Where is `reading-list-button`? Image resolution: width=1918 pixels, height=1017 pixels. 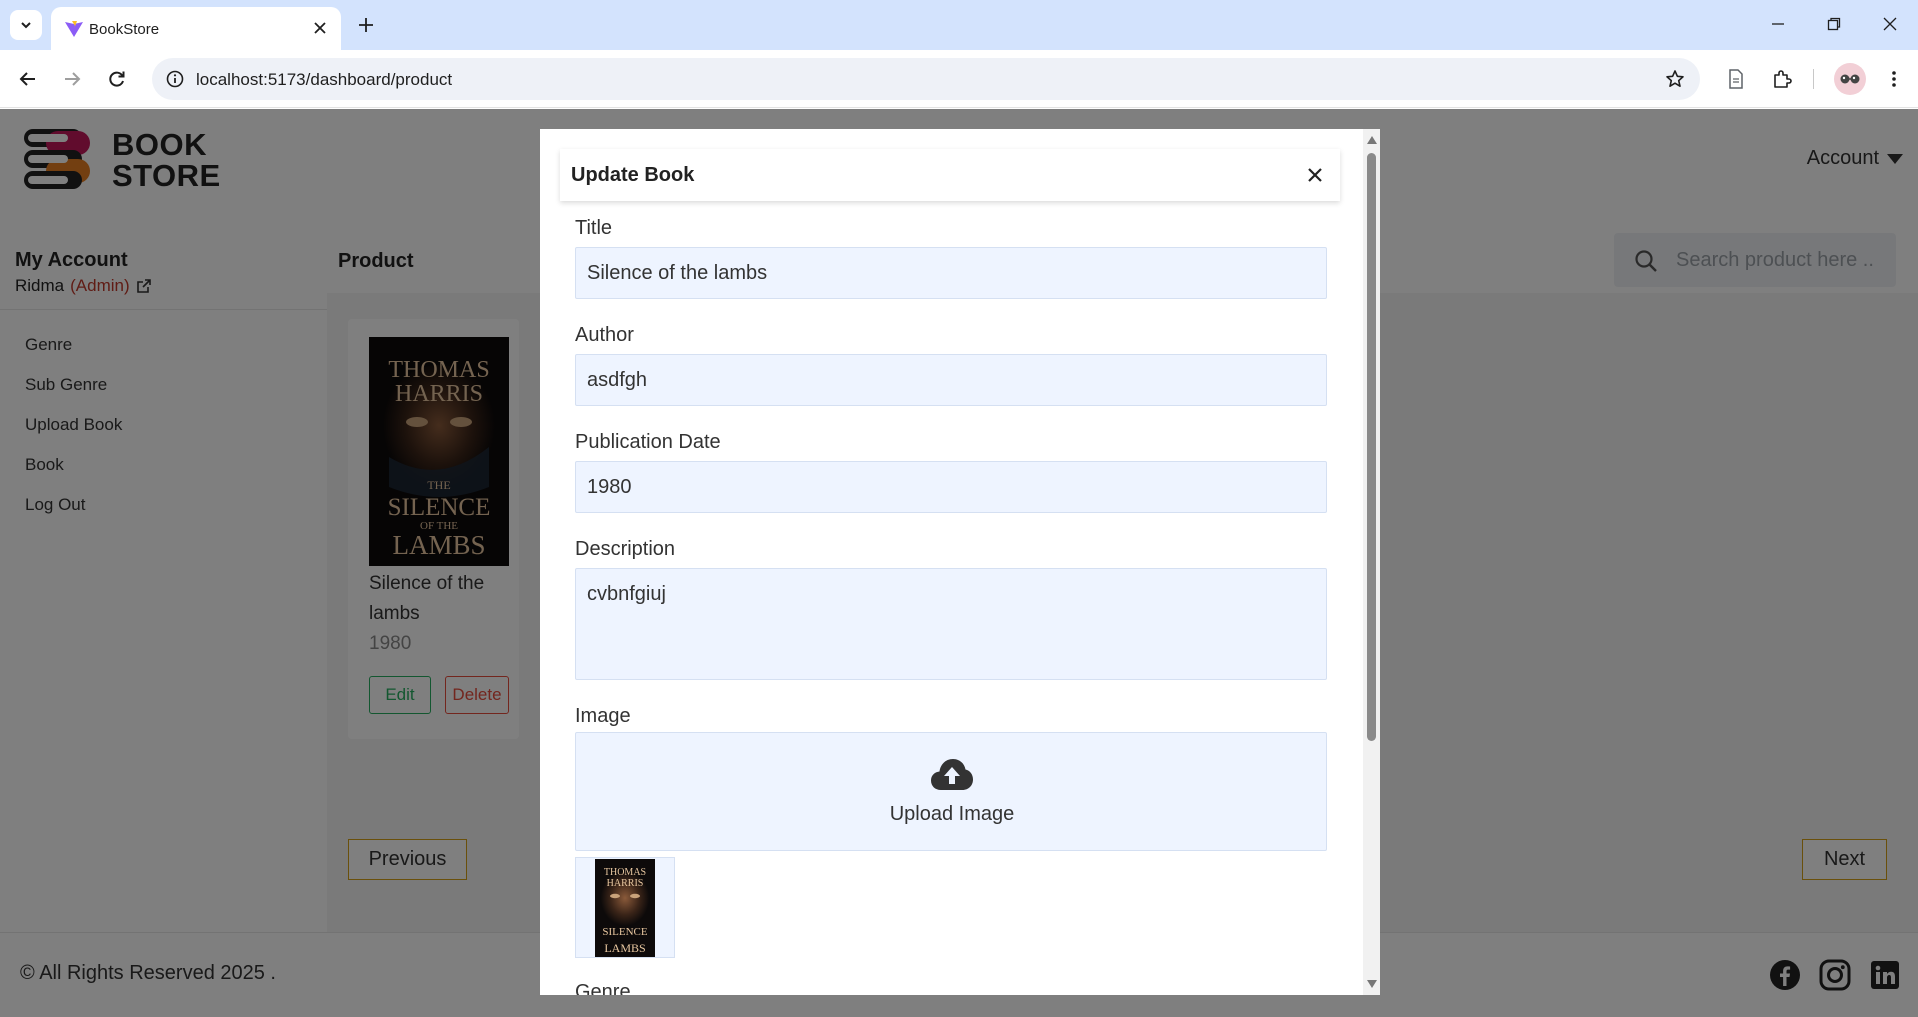
reading-list-button is located at coordinates (1736, 79).